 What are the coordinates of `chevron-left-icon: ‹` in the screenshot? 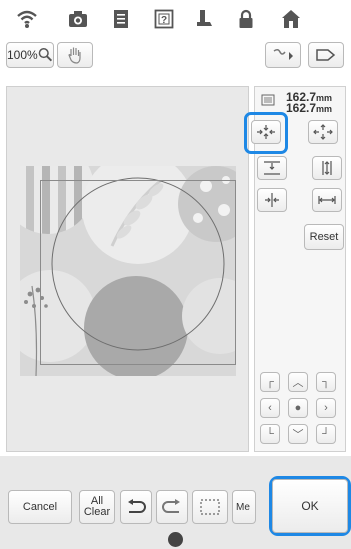 It's located at (270, 408).